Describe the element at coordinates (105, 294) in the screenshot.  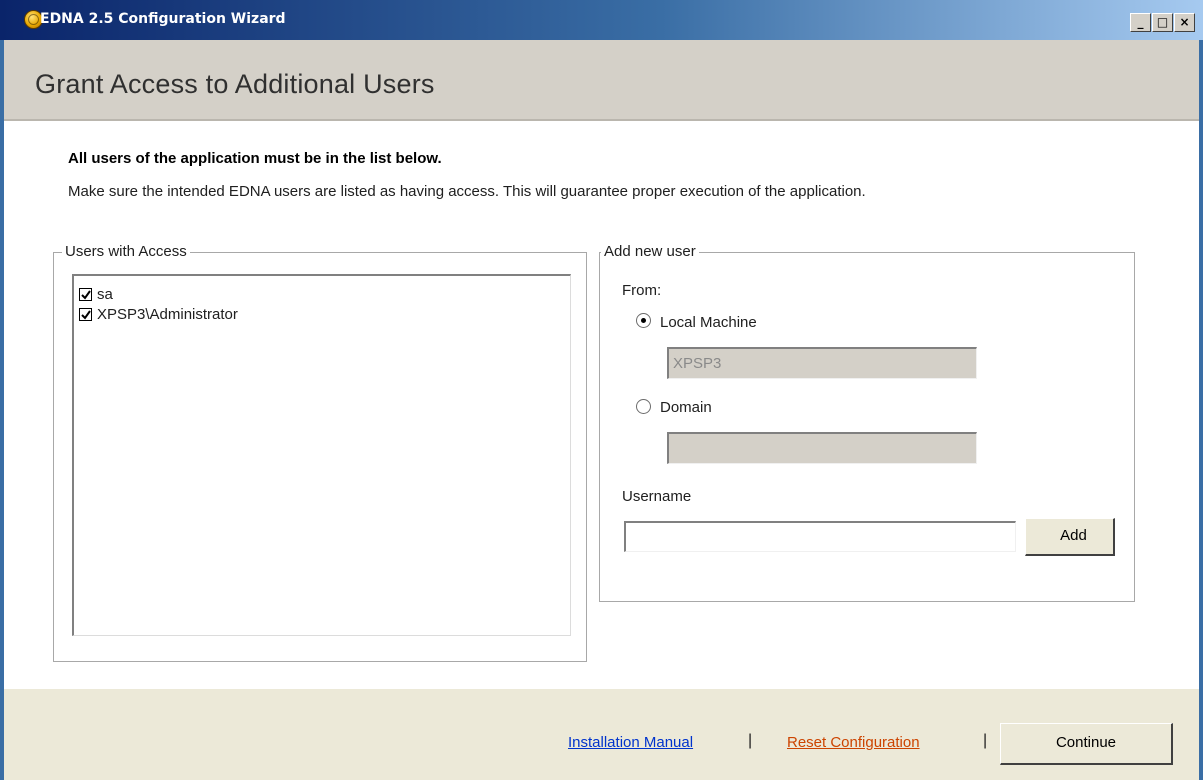
I see `user-name: sa` at that location.